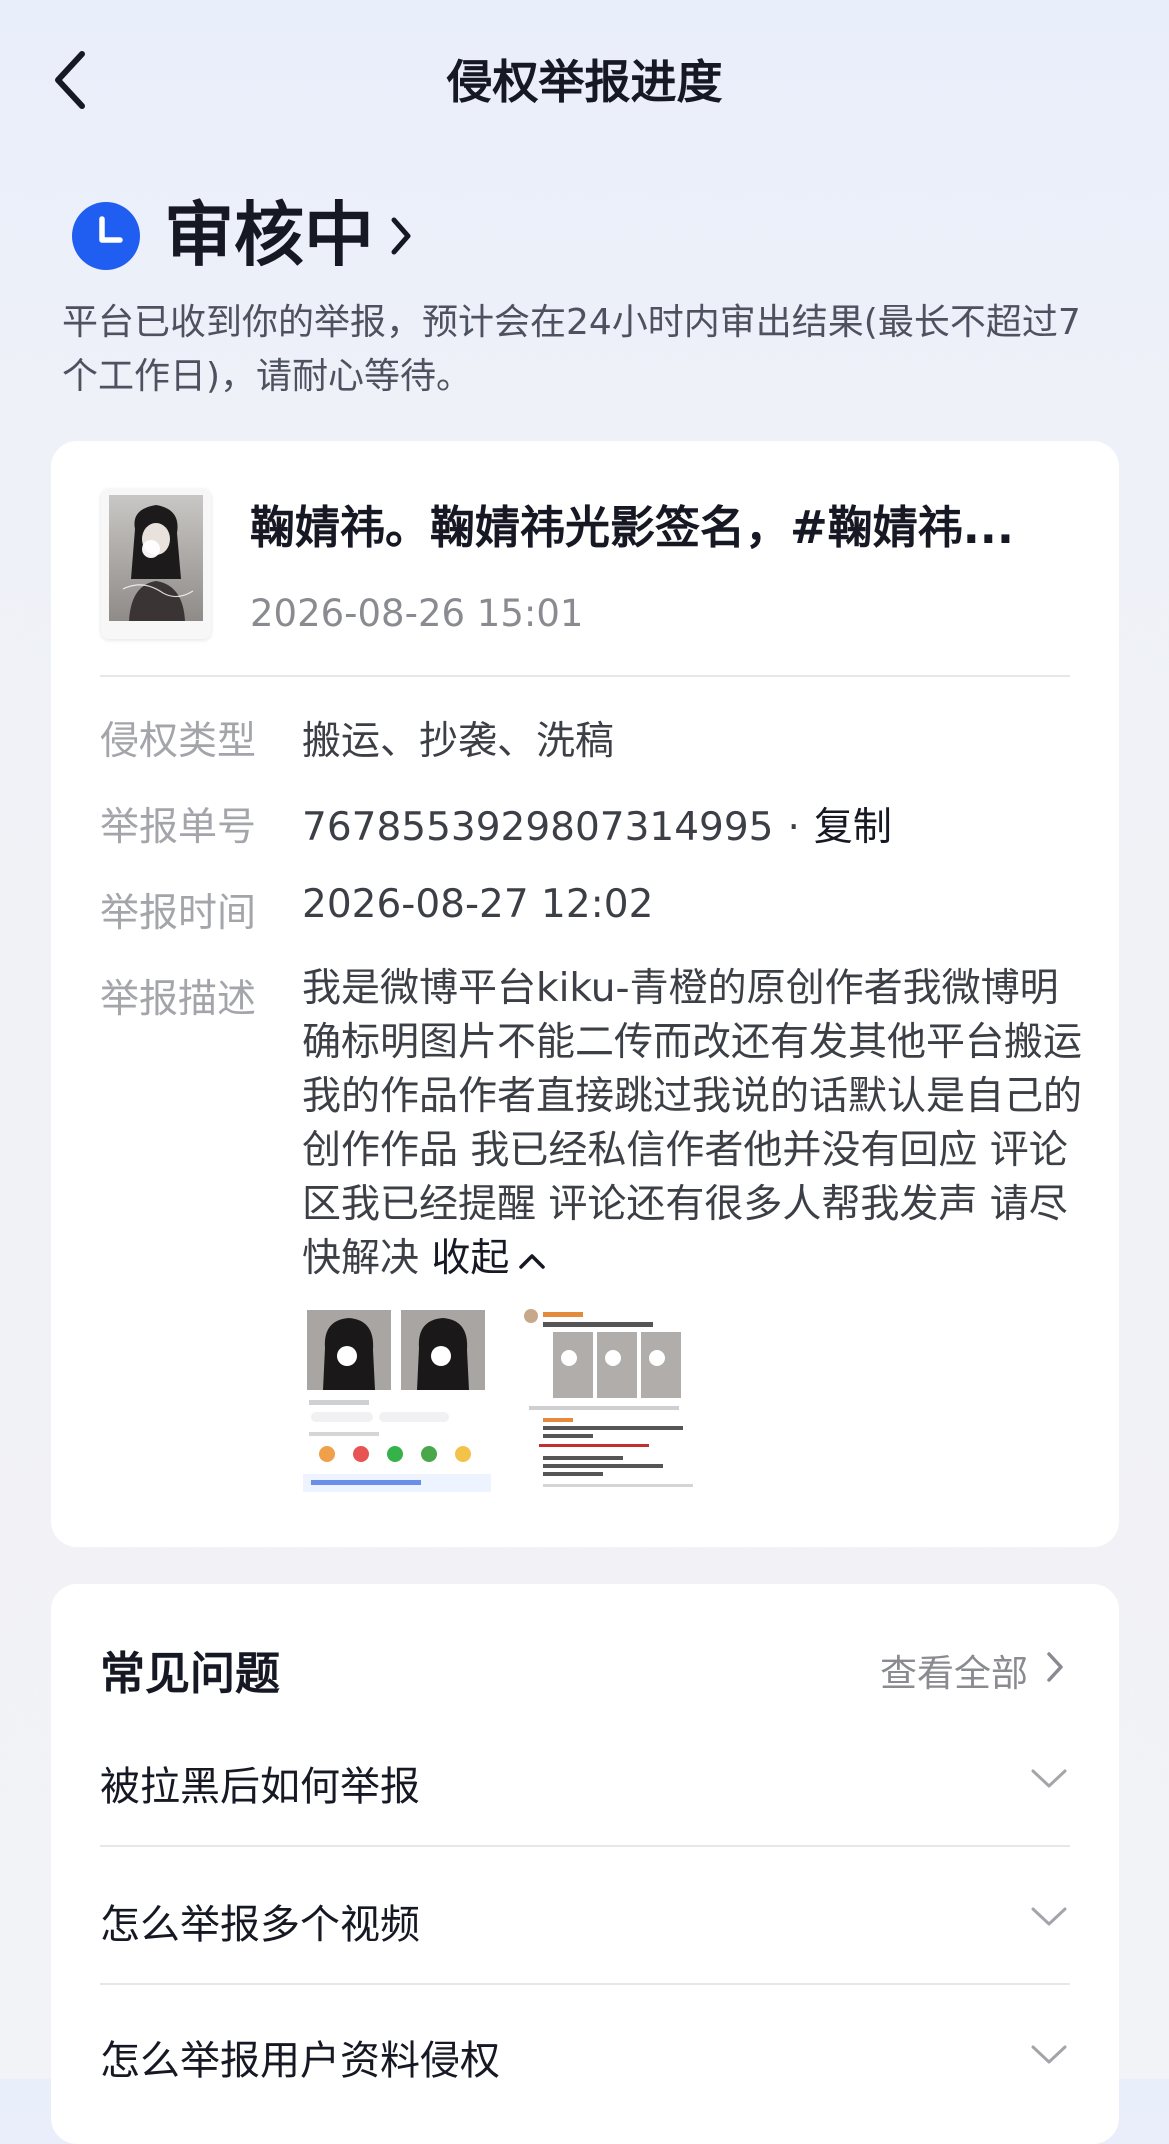 The height and width of the screenshot is (2144, 1169). What do you see at coordinates (269, 235) in the screenshot?
I see `status-title: 审核中` at bounding box center [269, 235].